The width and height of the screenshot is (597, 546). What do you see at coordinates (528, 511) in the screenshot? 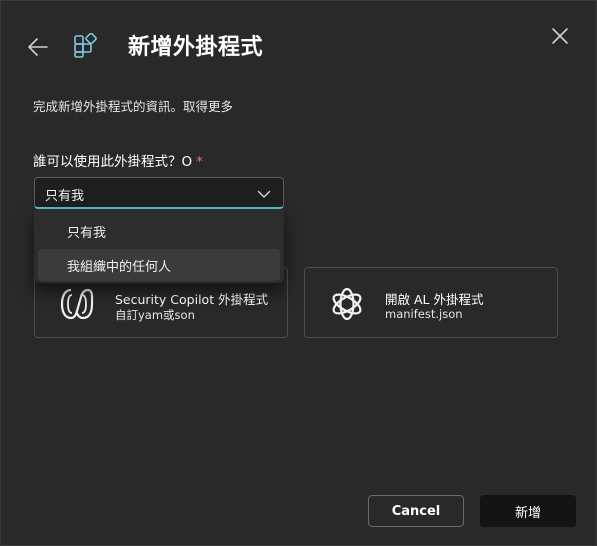
I see `add-button: 新增` at bounding box center [528, 511].